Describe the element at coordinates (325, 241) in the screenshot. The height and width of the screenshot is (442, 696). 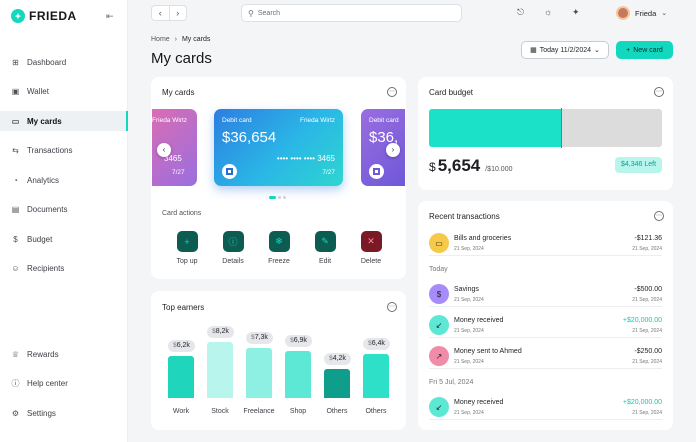
I see `edit-icon: ✎` at that location.